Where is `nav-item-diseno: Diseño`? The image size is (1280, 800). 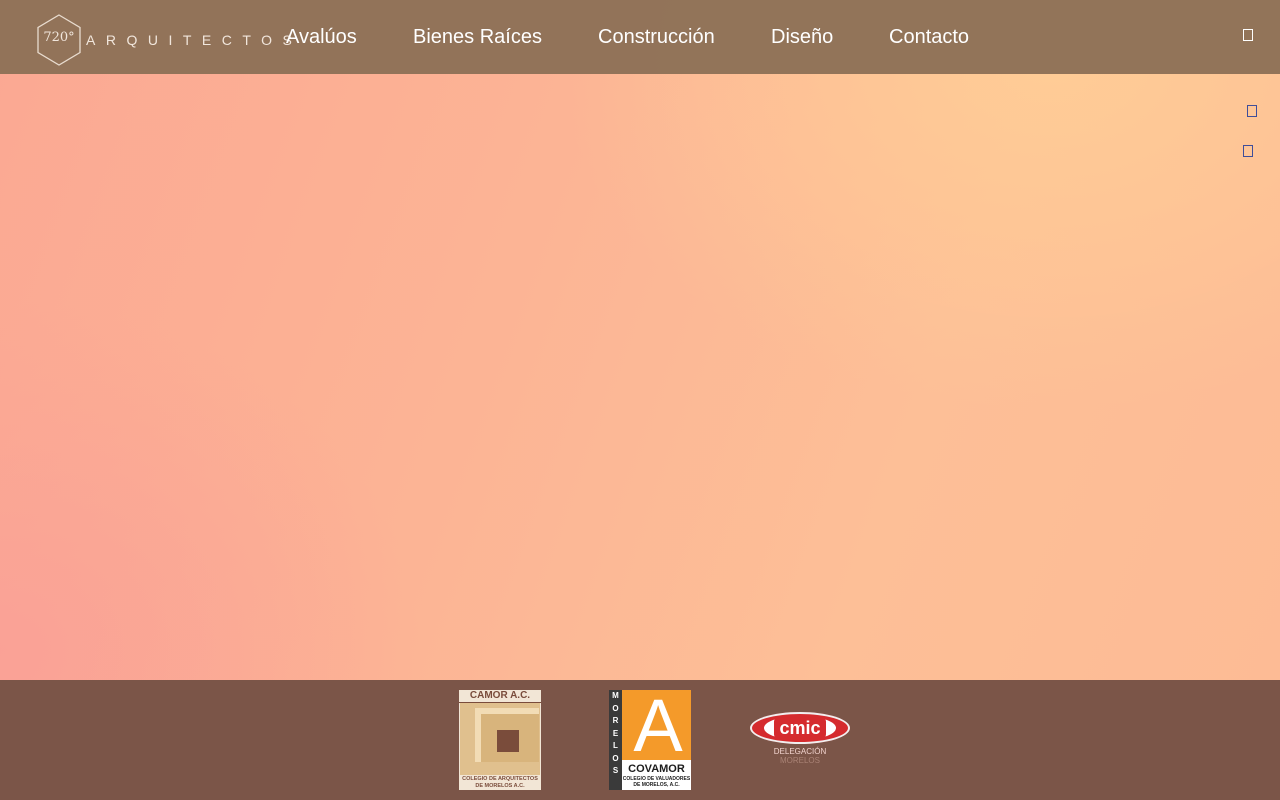 nav-item-diseno: Diseño is located at coordinates (802, 37).